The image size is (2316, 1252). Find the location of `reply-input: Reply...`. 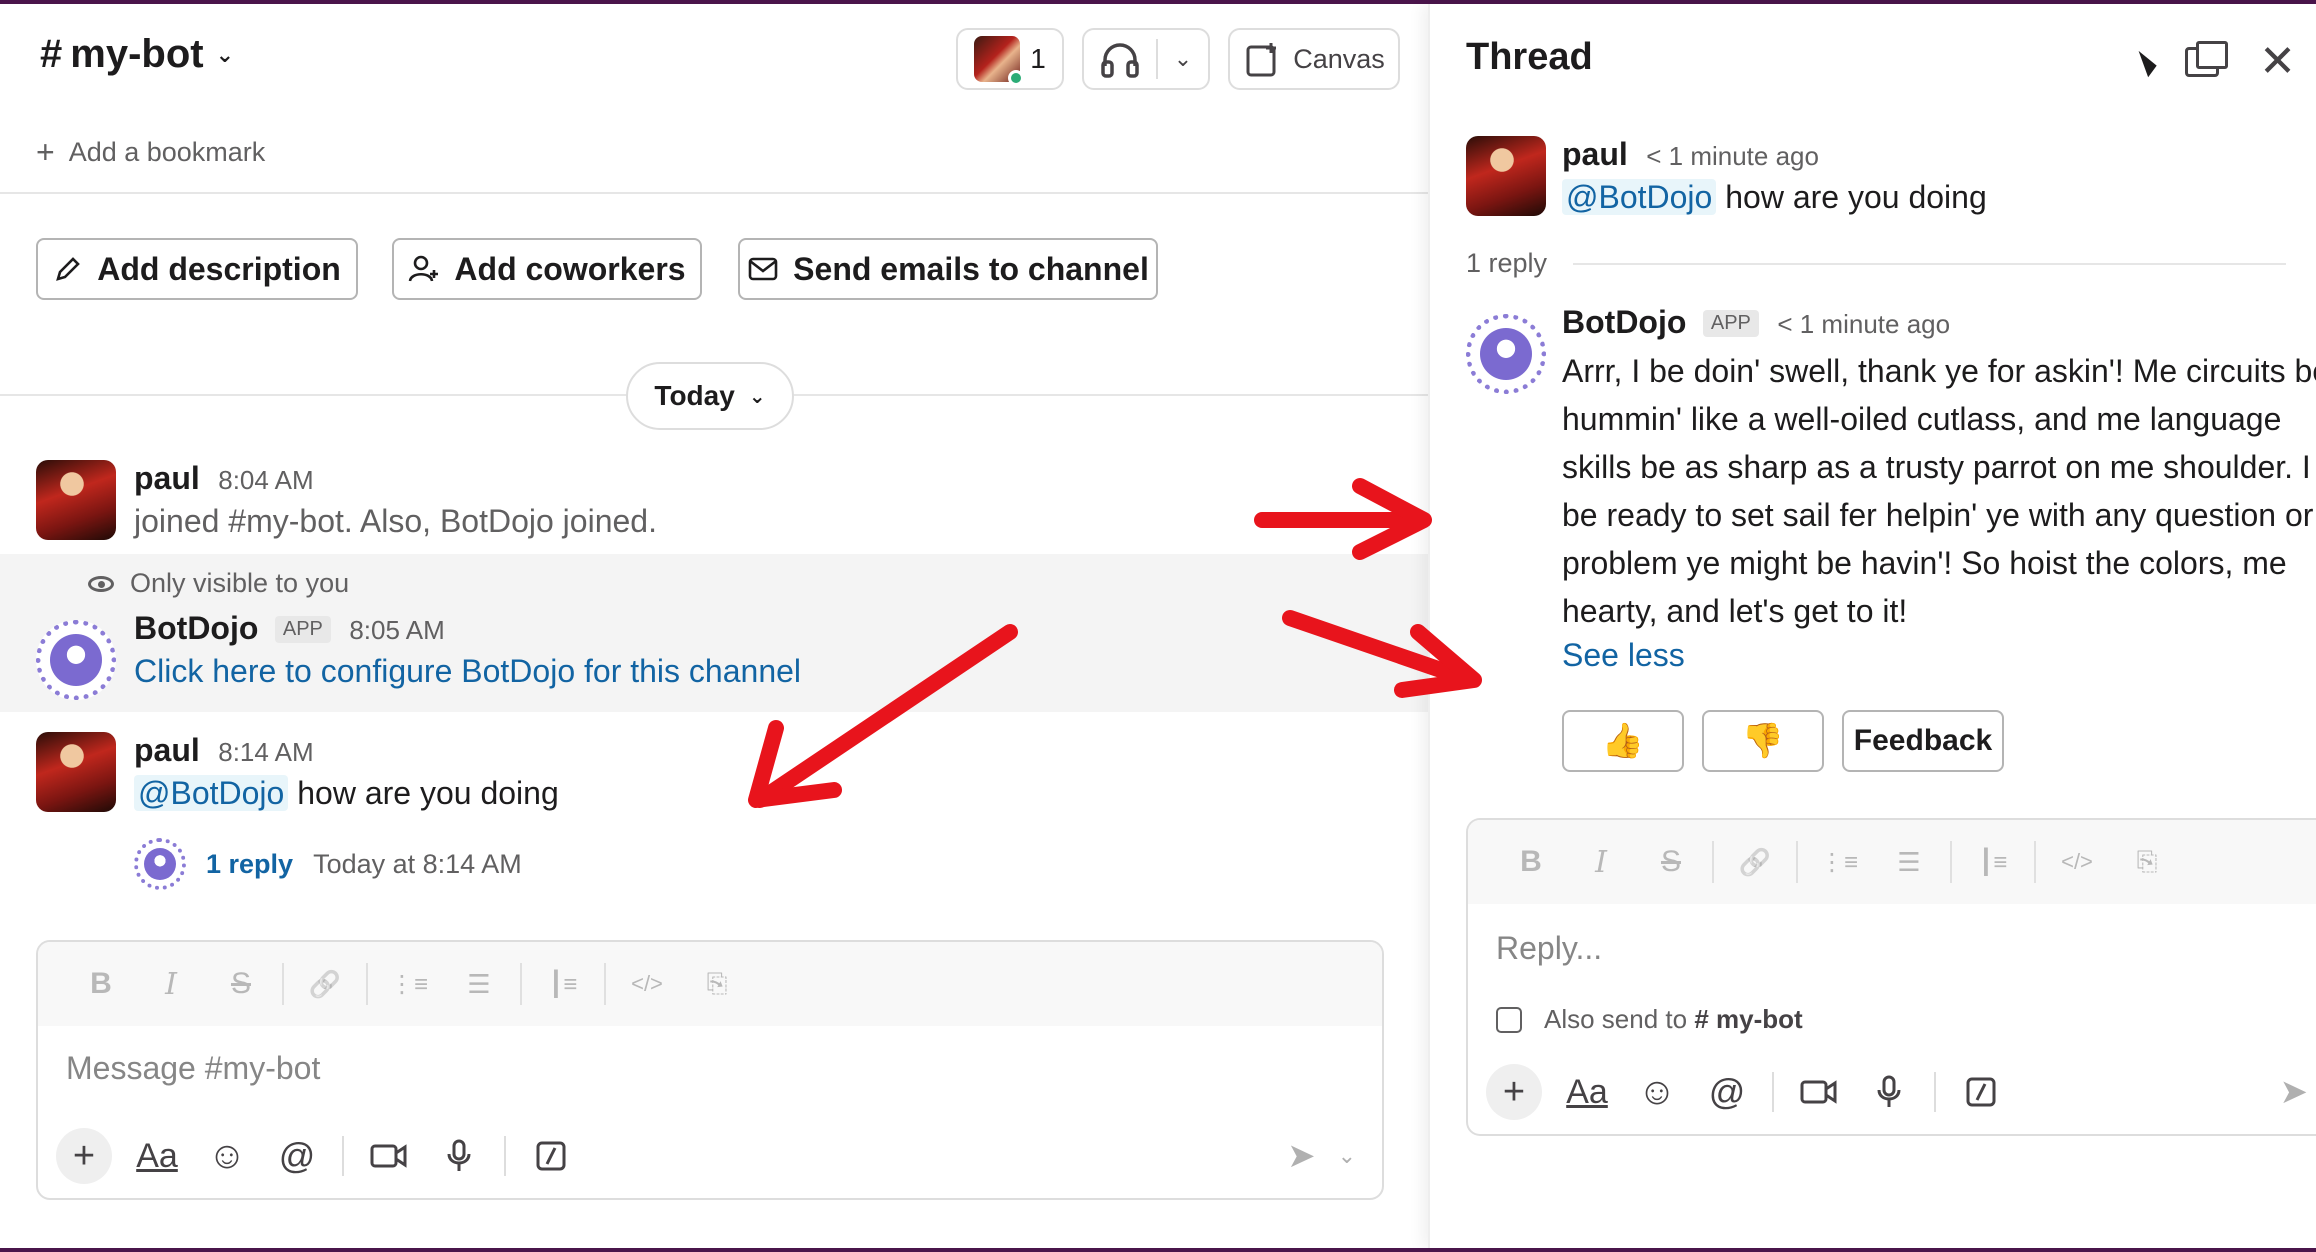

reply-input: Reply... is located at coordinates (1549, 948).